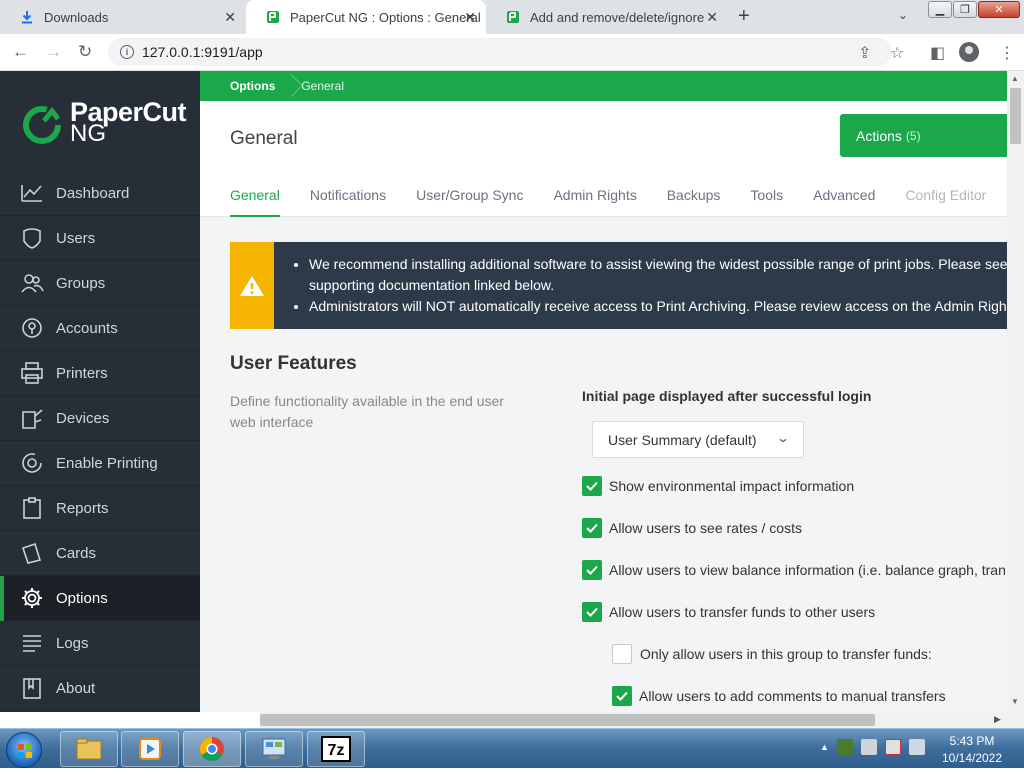 The width and height of the screenshot is (1024, 774). I want to click on tab-user-group-sync: User/Group Sync, so click(469, 199).